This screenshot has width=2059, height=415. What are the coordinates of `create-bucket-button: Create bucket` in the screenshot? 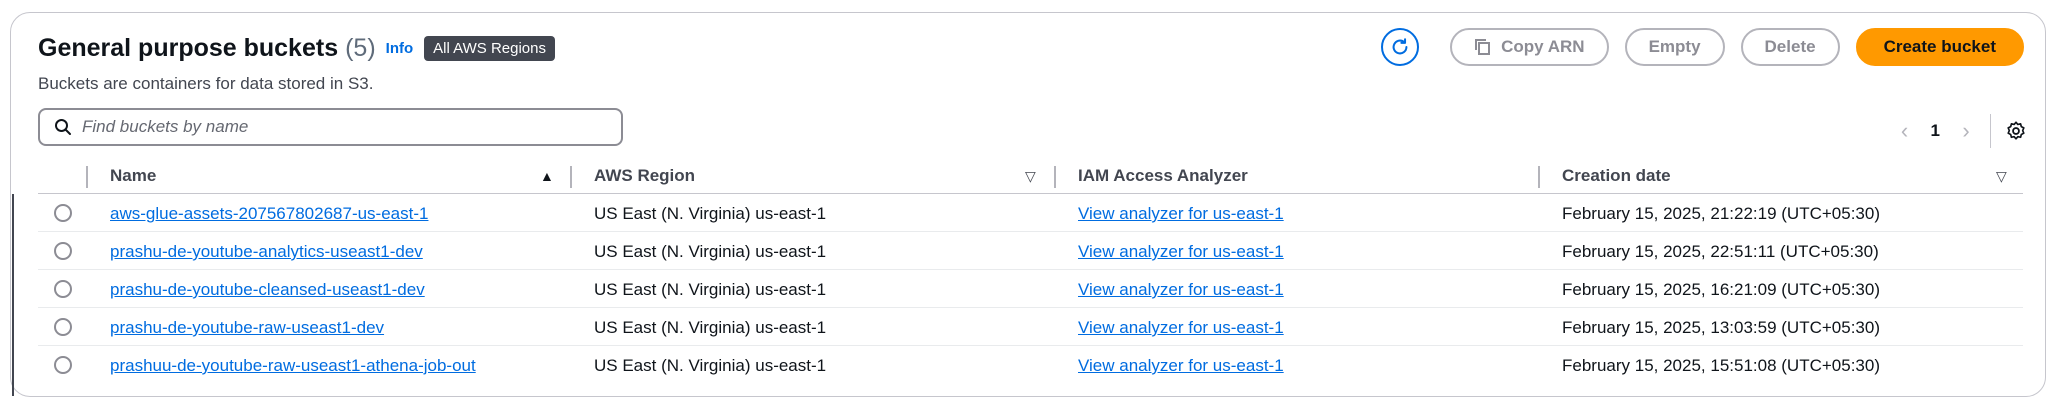 It's located at (1939, 47).